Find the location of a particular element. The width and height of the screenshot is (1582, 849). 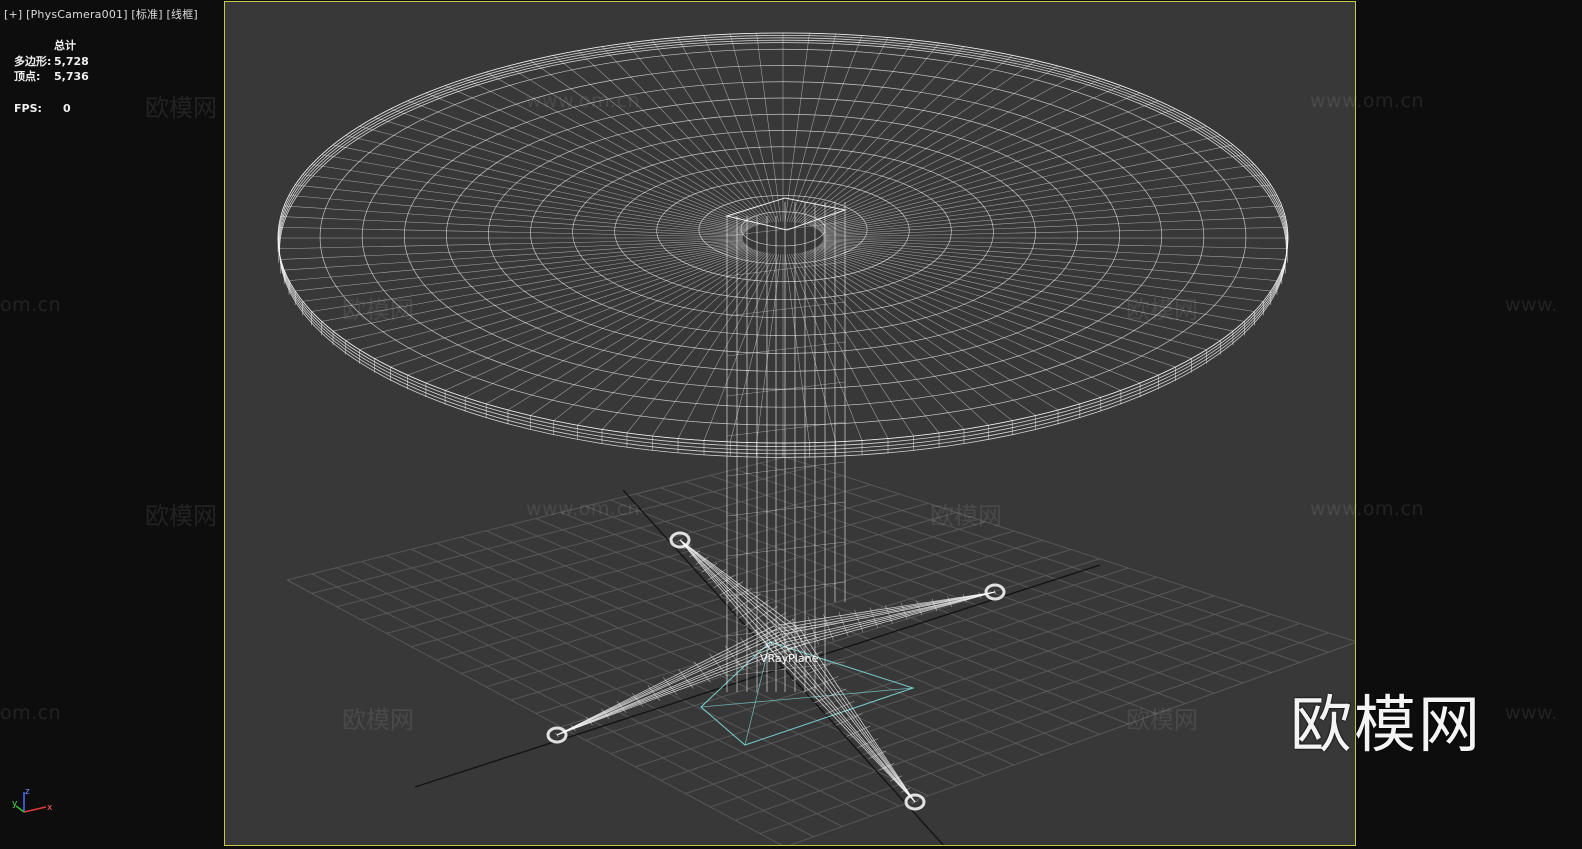

axis-z-label: z is located at coordinates (27, 792).